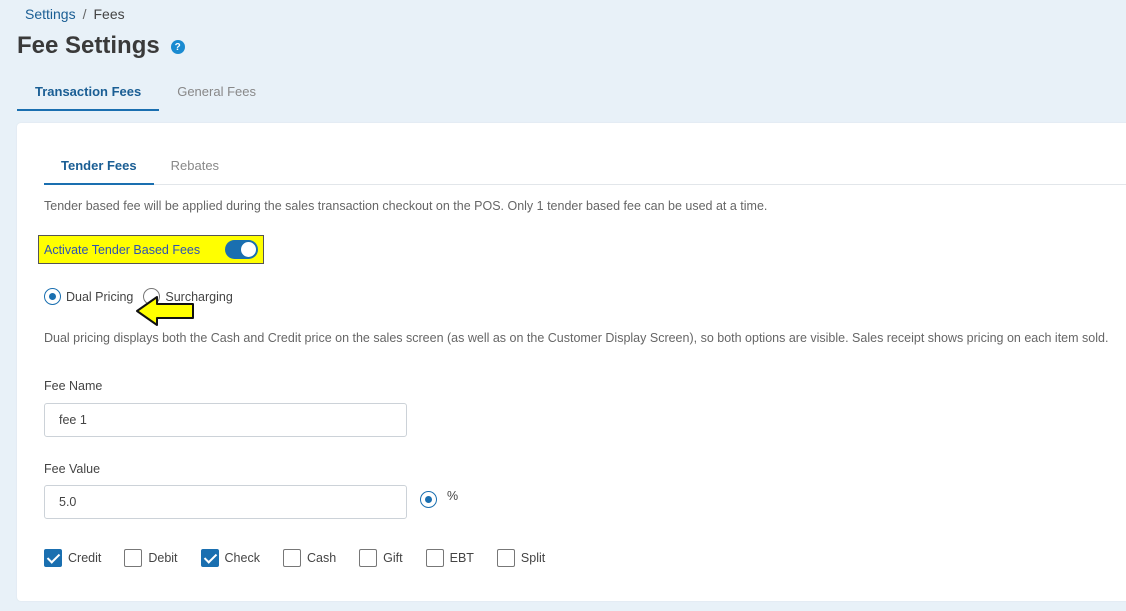 This screenshot has height=611, width=1126. What do you see at coordinates (216, 94) in the screenshot?
I see `tab-general-fees: General Fees` at bounding box center [216, 94].